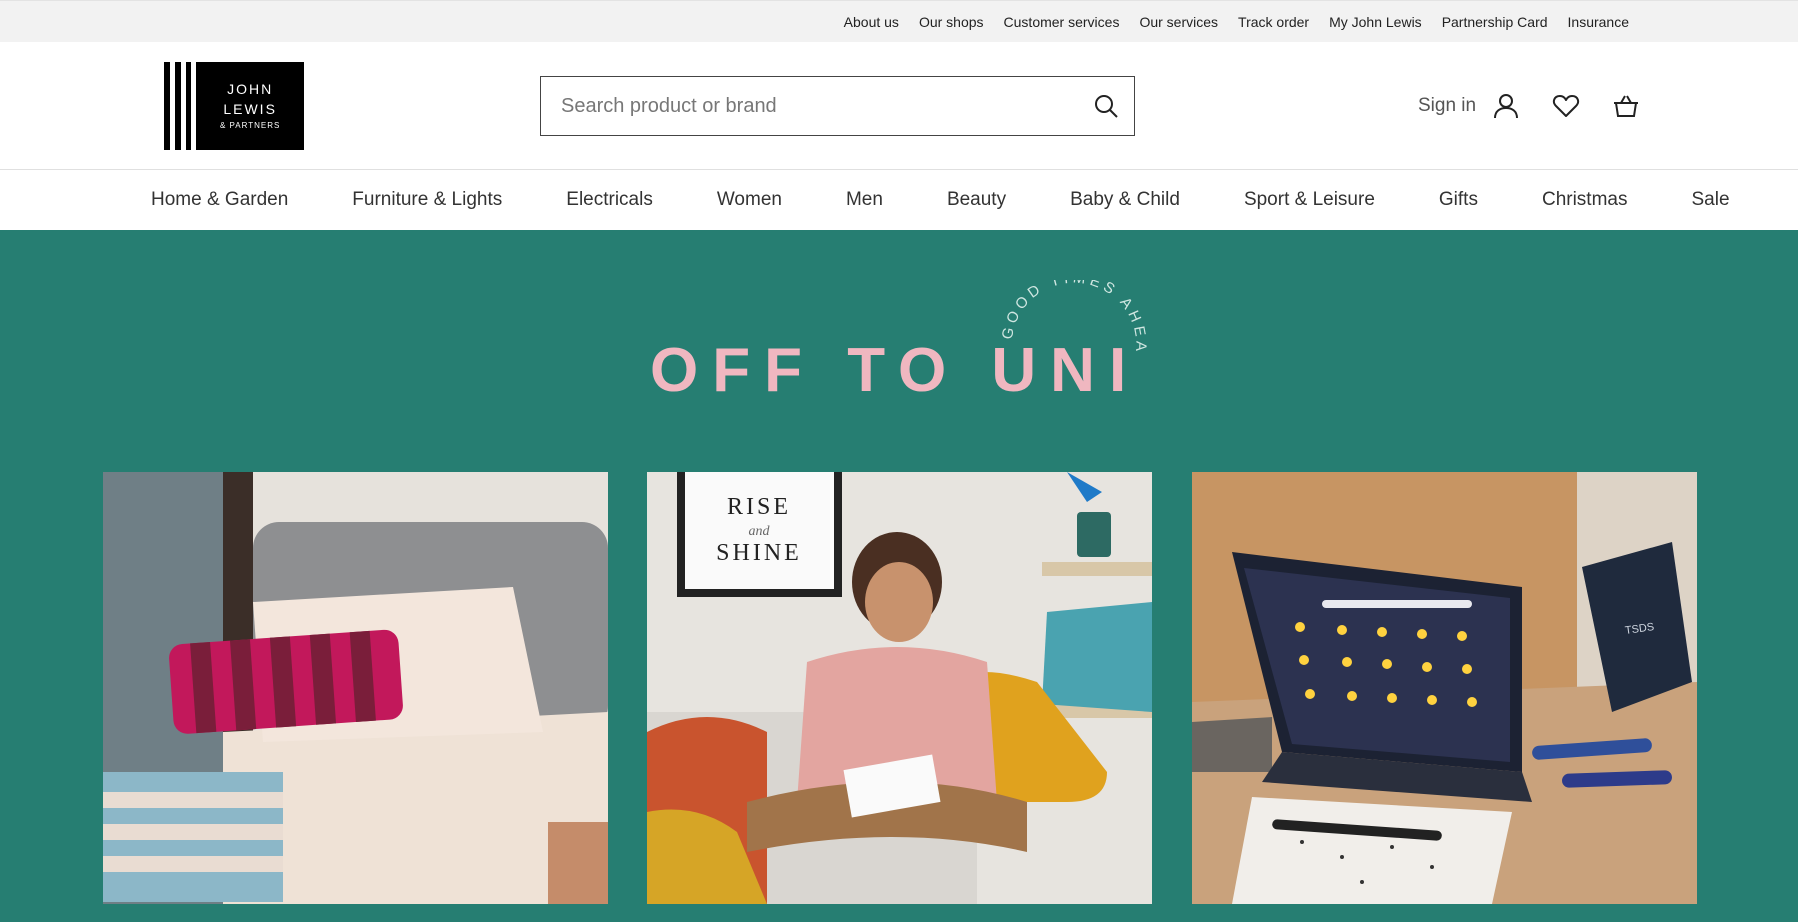 The image size is (1798, 922). I want to click on poster-line-shine: SHINE, so click(759, 553).